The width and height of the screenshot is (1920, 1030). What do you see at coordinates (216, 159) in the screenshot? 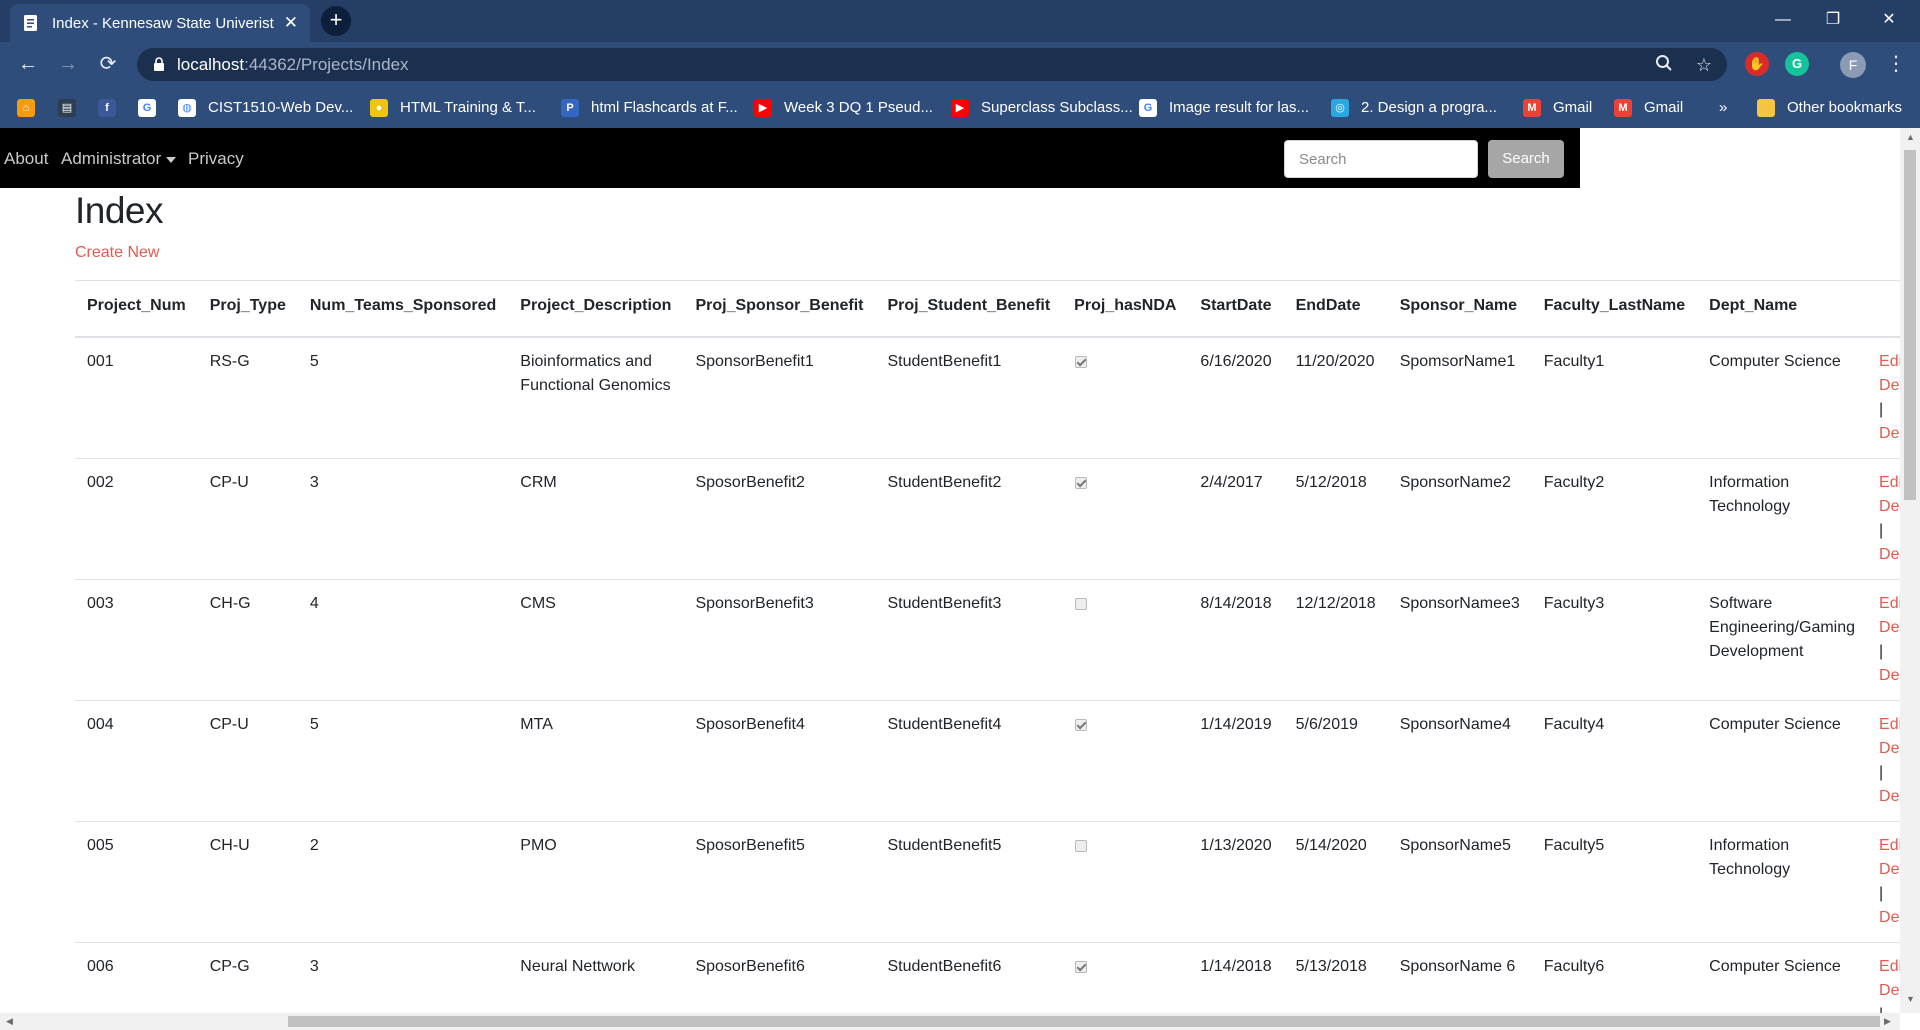
I see `nav-privacy: Privacy` at bounding box center [216, 159].